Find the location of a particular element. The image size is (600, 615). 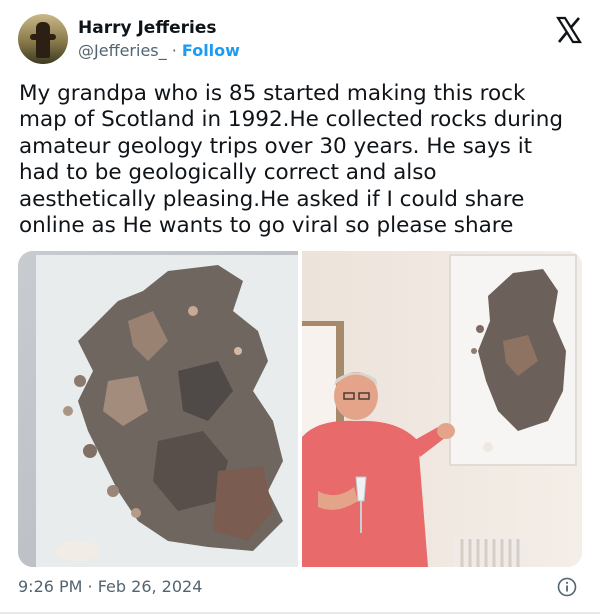

avatar is located at coordinates (43, 39).